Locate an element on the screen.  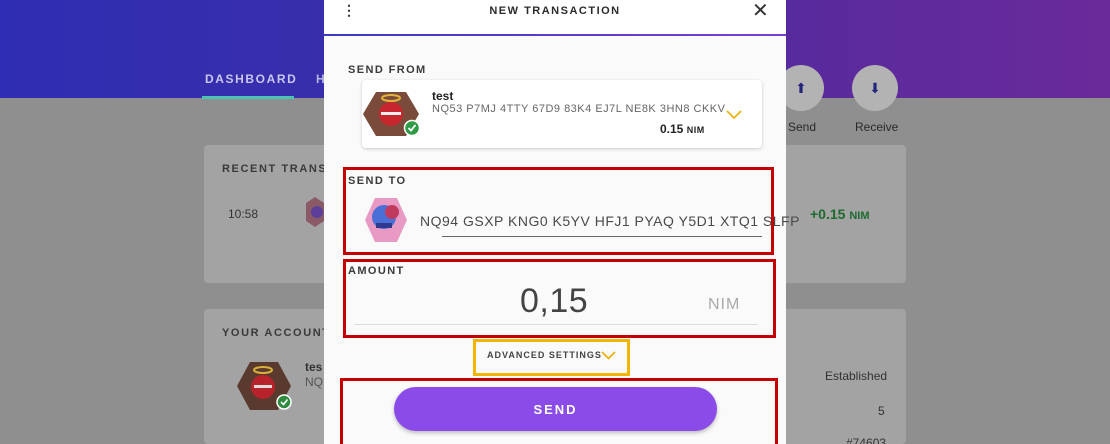
account-avatar is located at coordinates (264, 386).